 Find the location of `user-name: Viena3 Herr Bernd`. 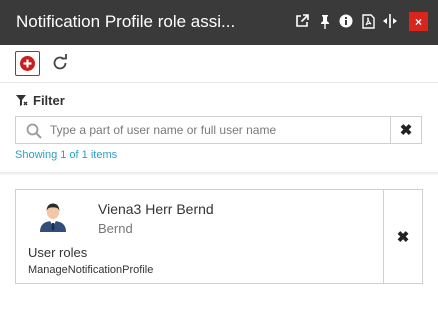

user-name: Viena3 Herr Bernd is located at coordinates (156, 209).